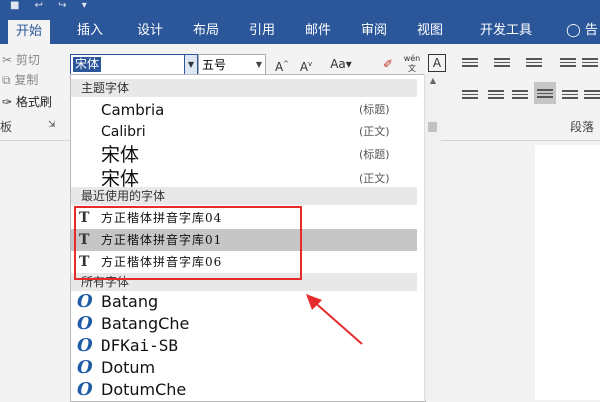 Image resolution: width=600 pixels, height=402 pixels. Describe the element at coordinates (144, 389) in the screenshot. I see `font-item-name: DotumChe` at that location.